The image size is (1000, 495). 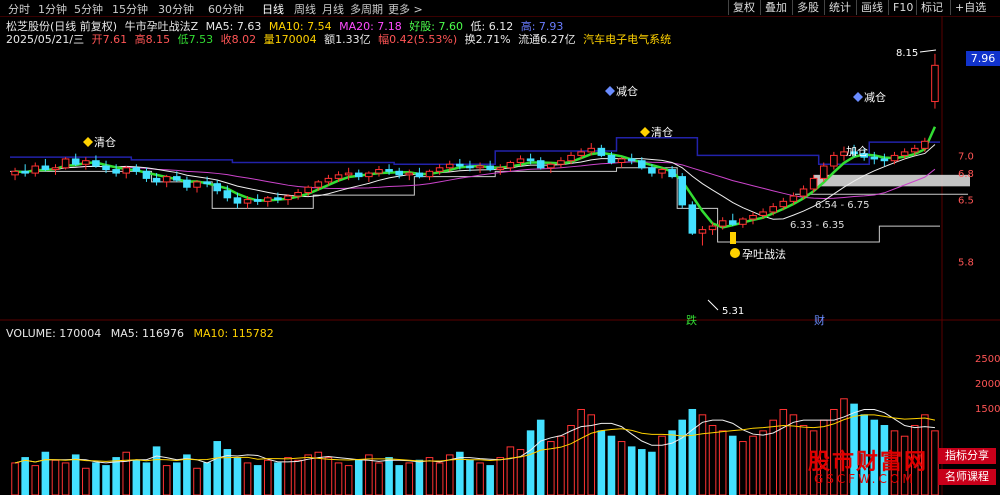 I want to click on zone-label-upper: 6.54 - 6.75, so click(x=842, y=205).